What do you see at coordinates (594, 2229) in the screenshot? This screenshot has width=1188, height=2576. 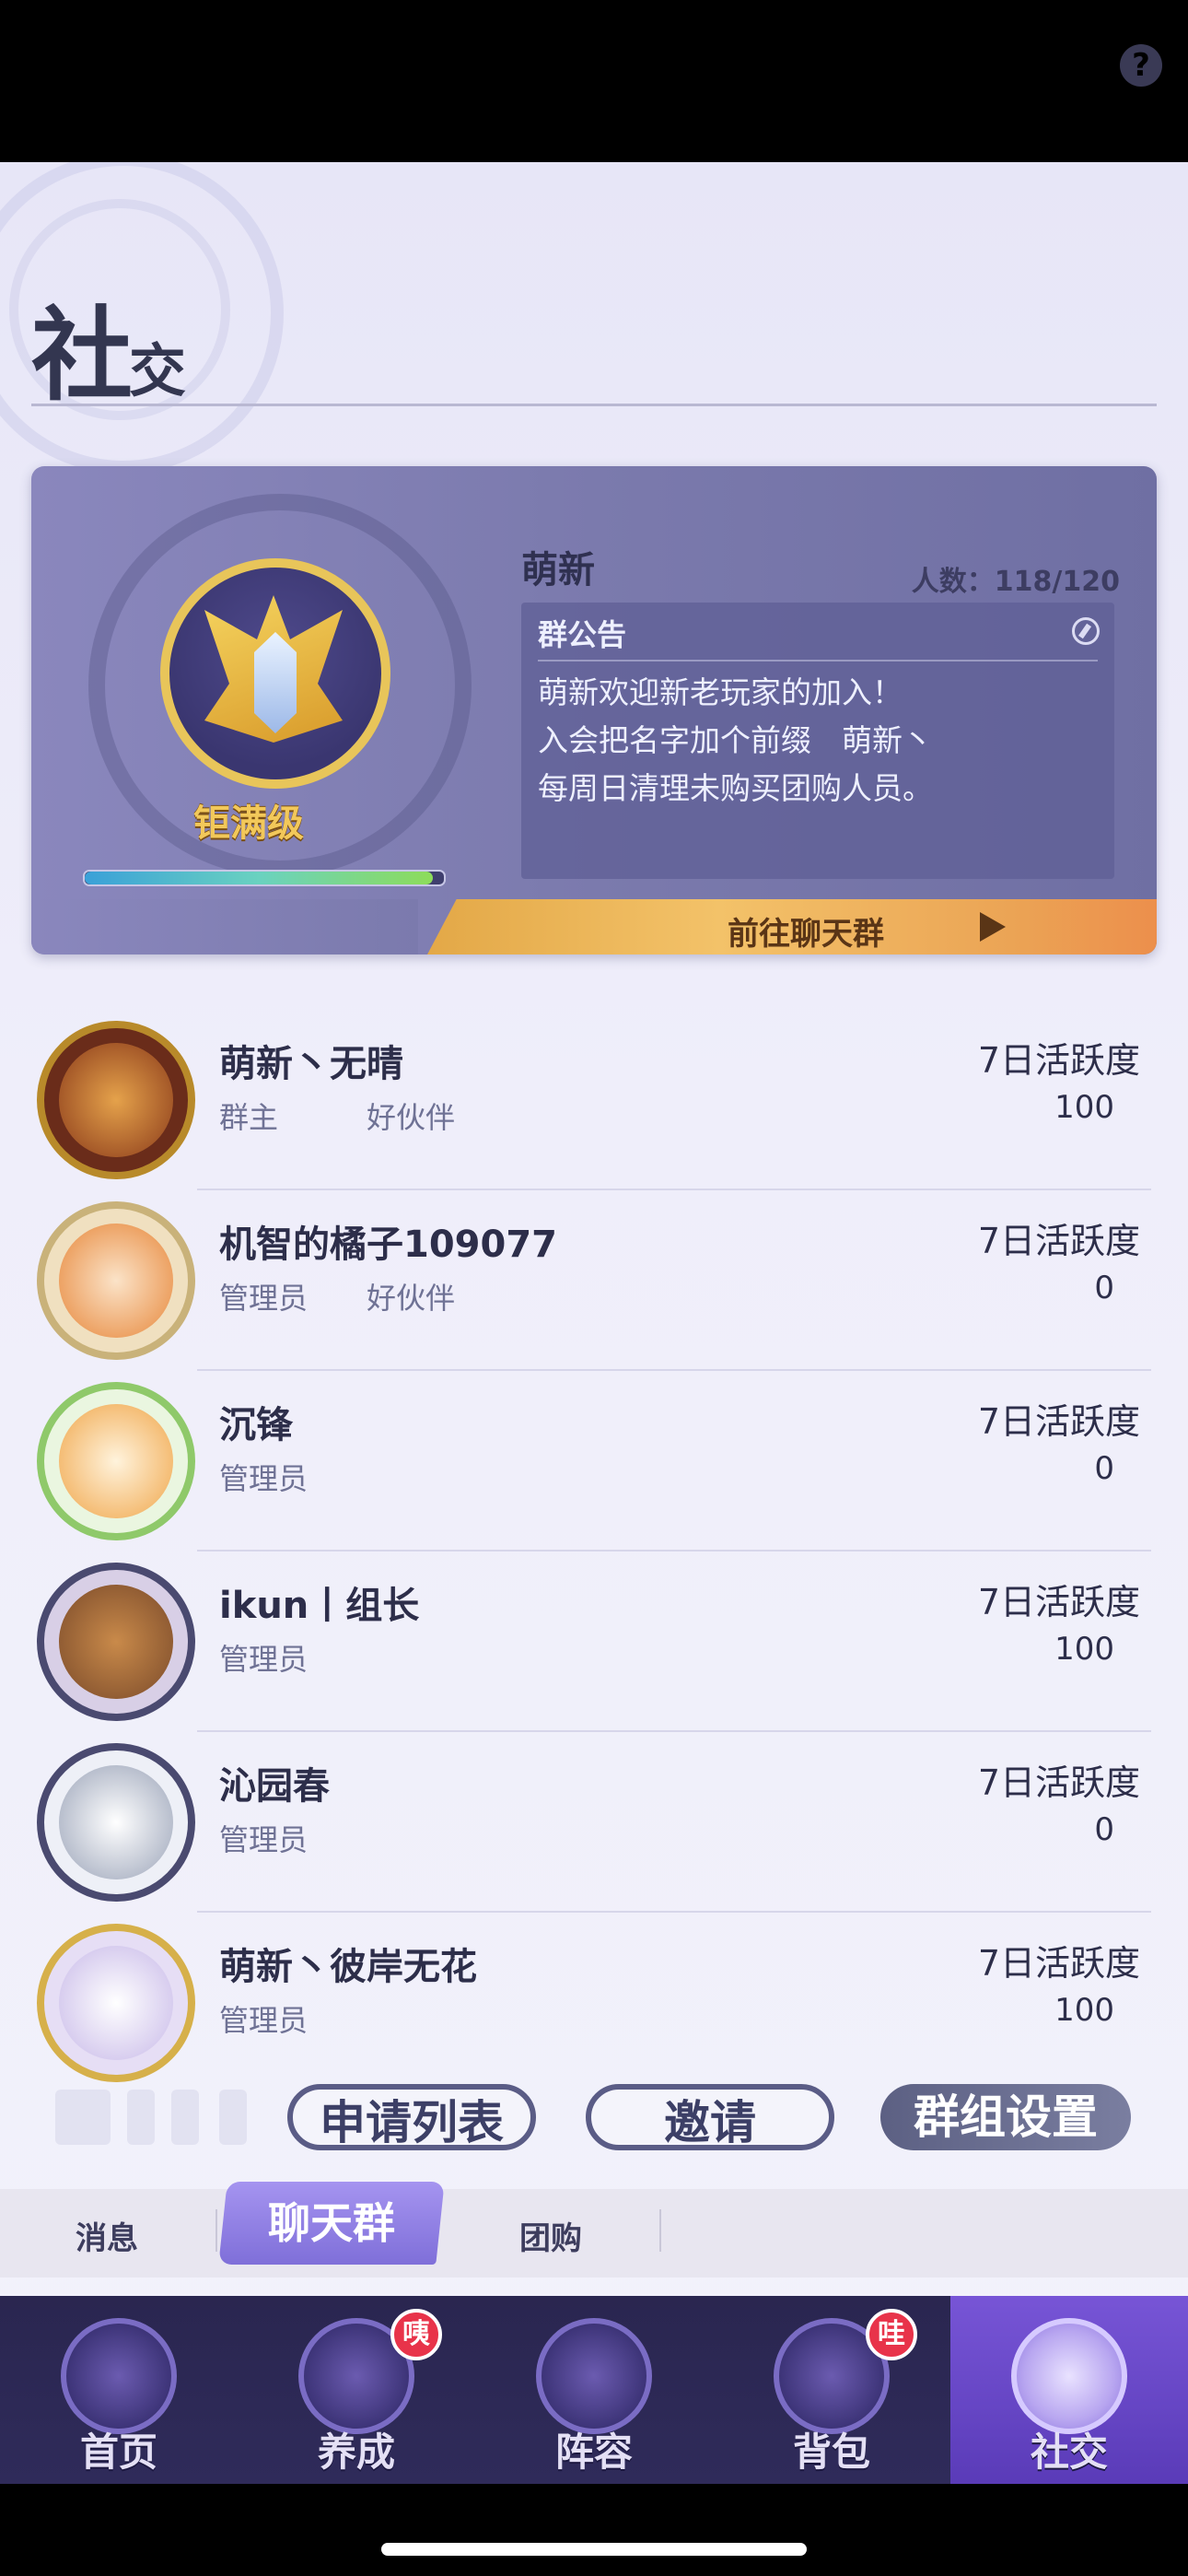 I see `sub-tab-bar: 消息 聊天群 团购` at bounding box center [594, 2229].